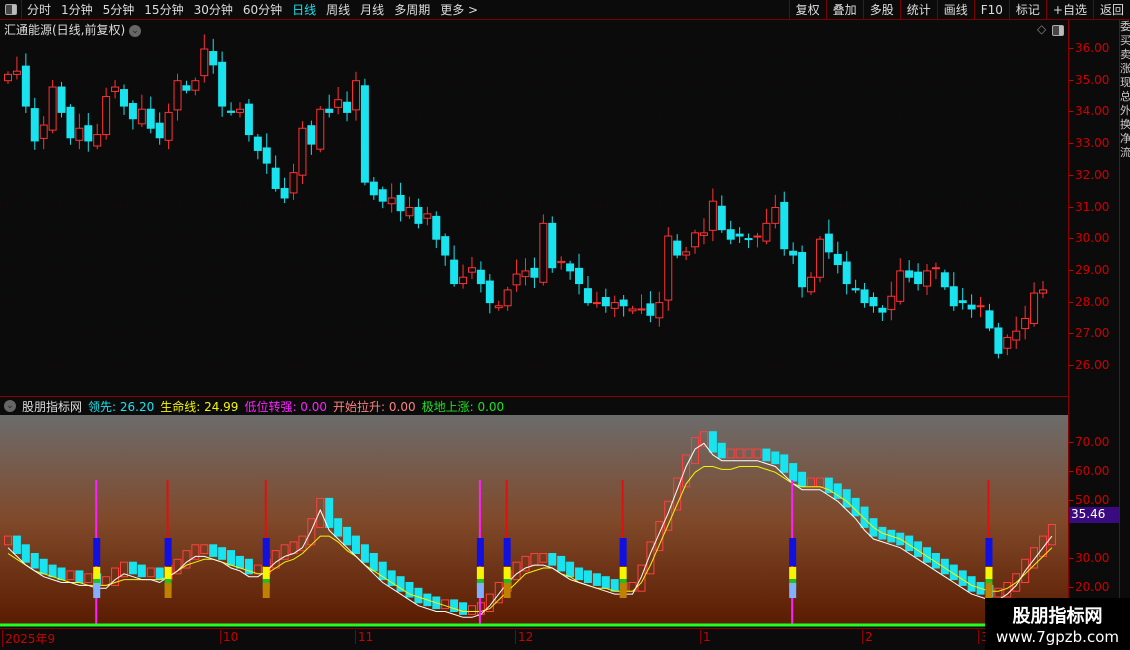  Describe the element at coordinates (463, 406) in the screenshot. I see `indicator-value: 极地上涨: 0.00` at that location.